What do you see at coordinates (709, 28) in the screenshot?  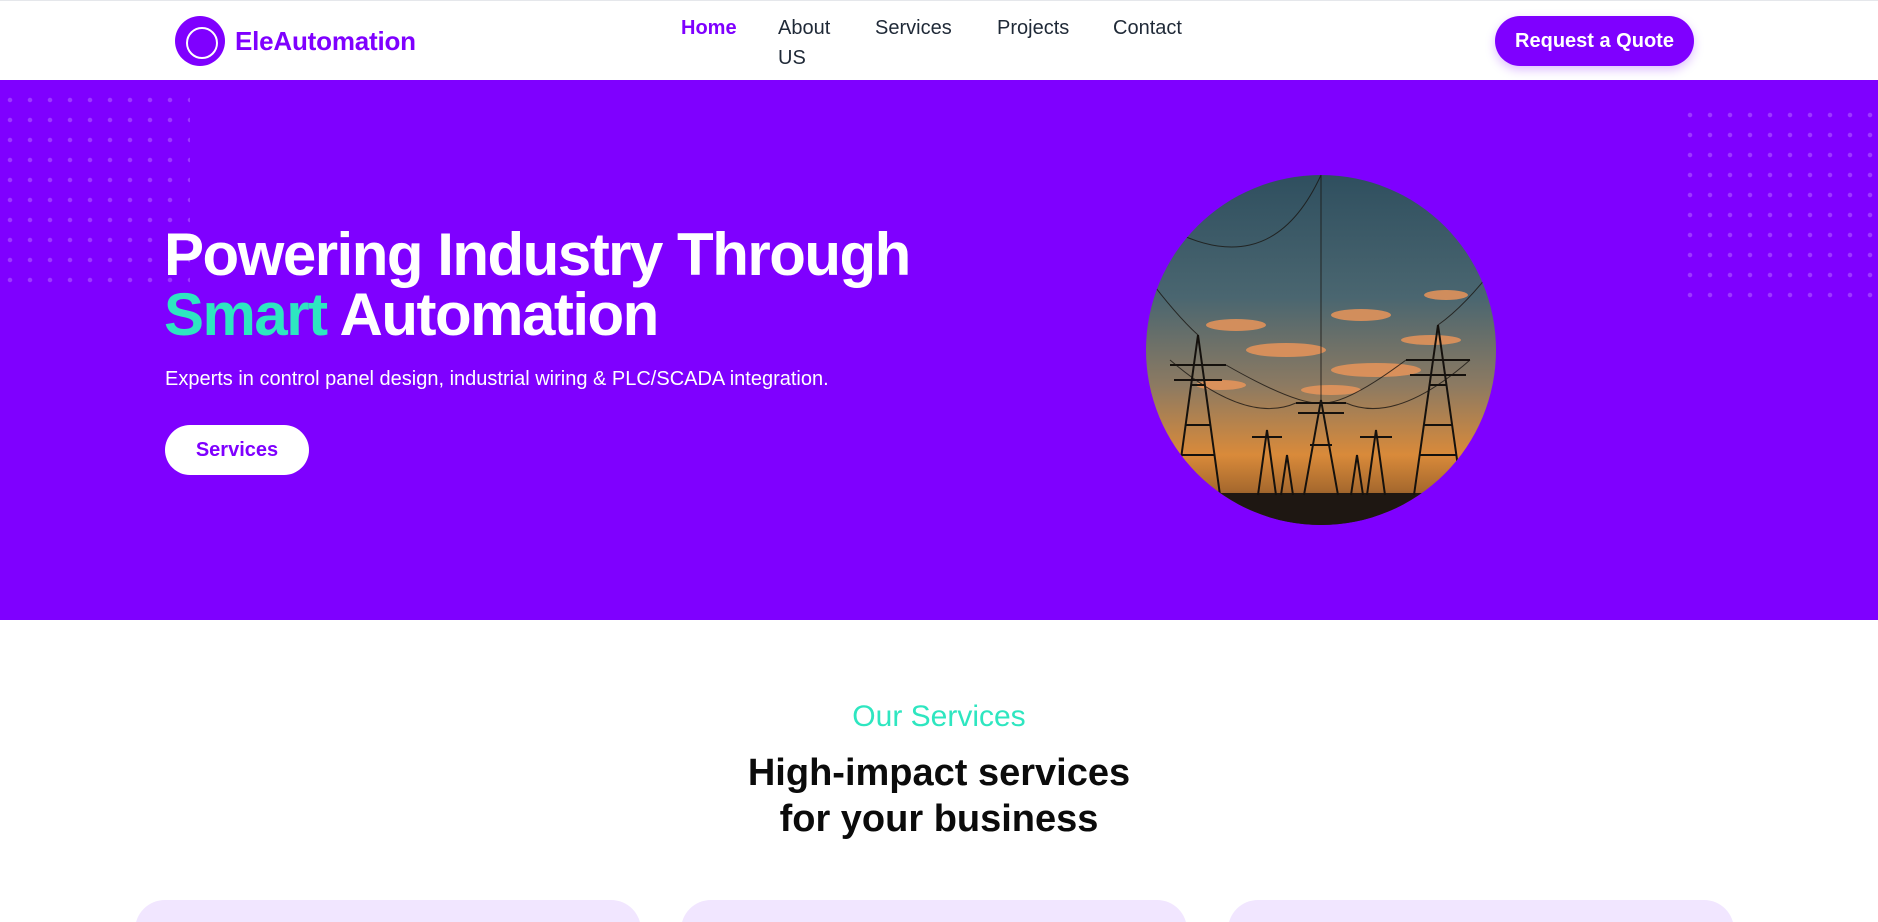 I see `nav-item-home: Home` at bounding box center [709, 28].